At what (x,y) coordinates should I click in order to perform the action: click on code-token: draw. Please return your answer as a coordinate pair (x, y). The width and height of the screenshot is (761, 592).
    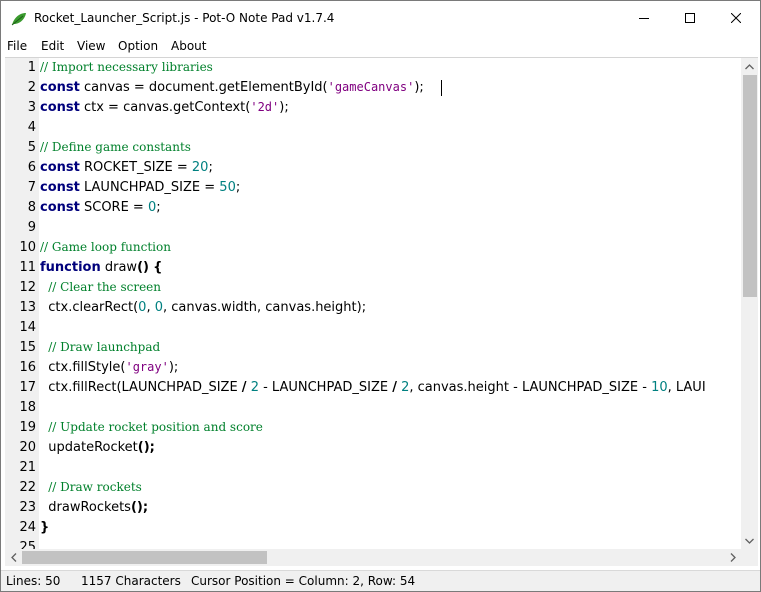
    Looking at the image, I should click on (119, 267).